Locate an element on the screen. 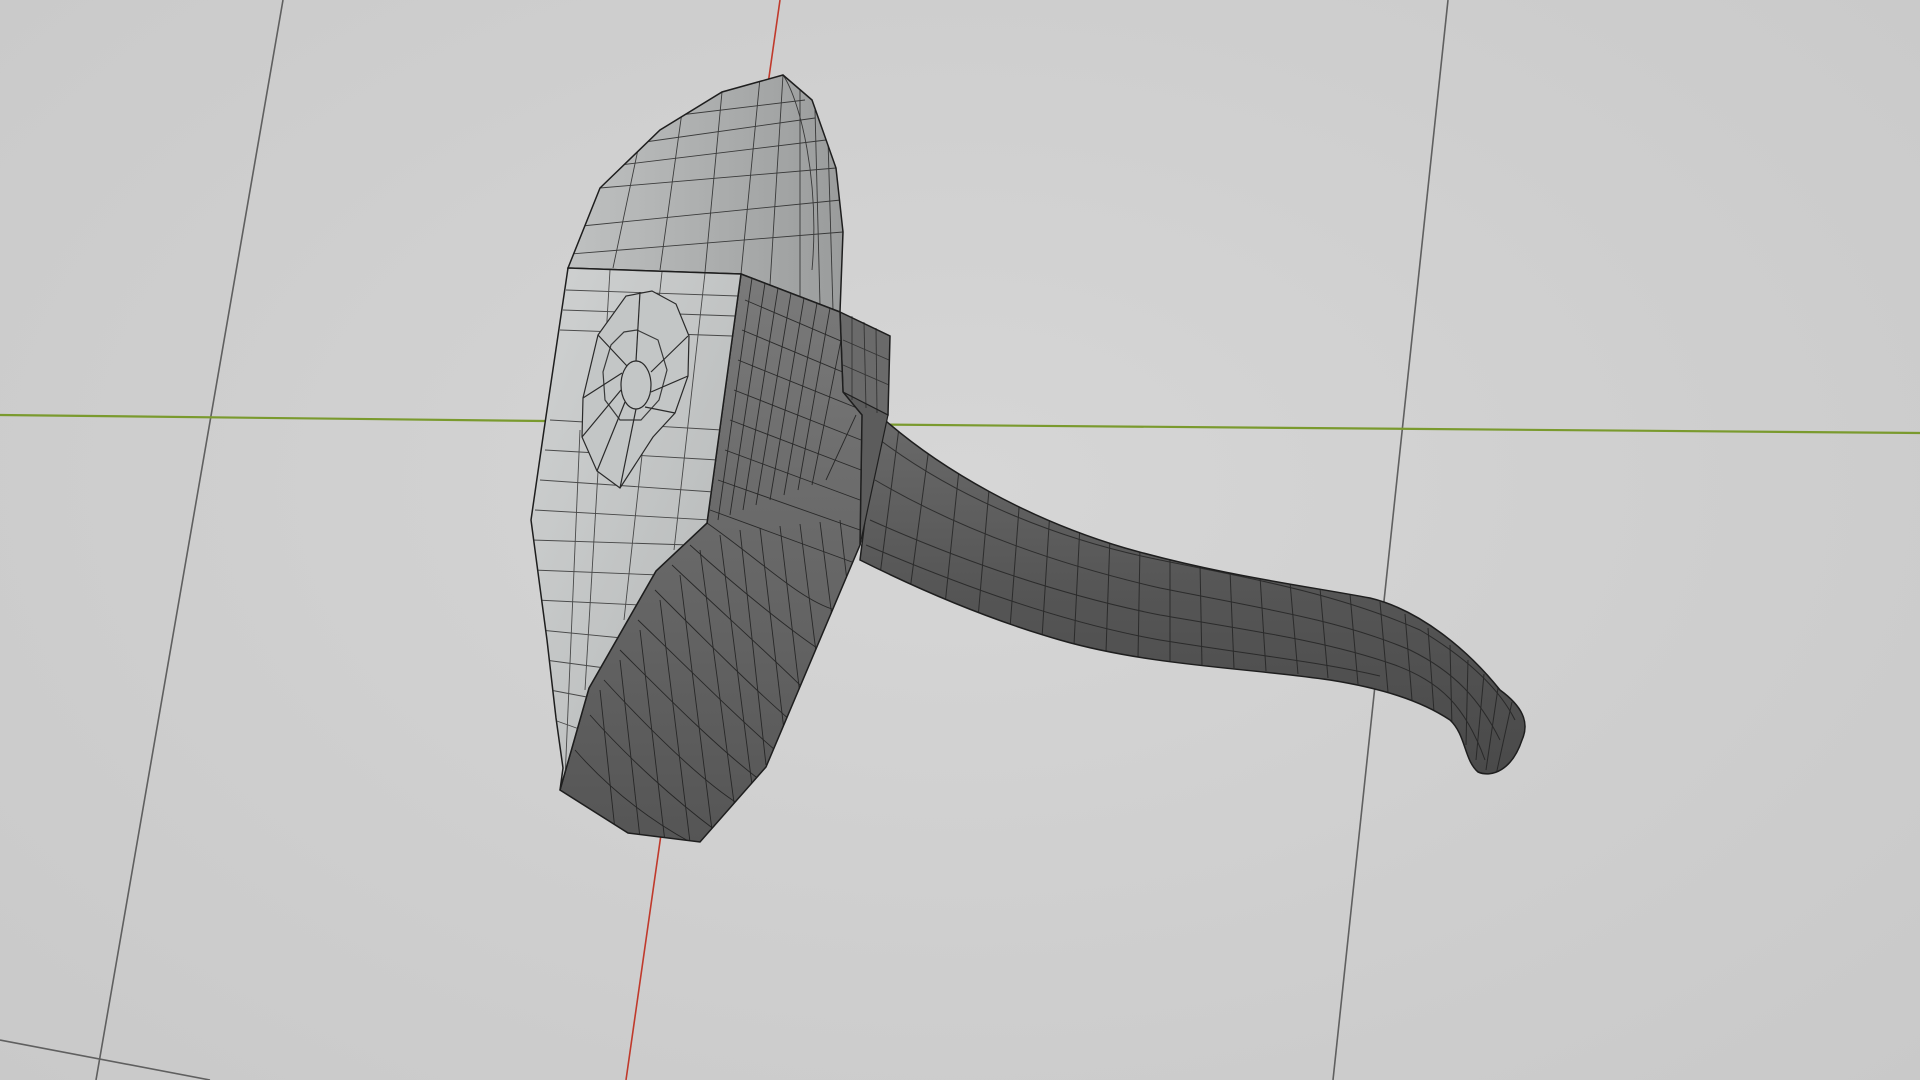 This screenshot has width=1920, height=1080. y-axis-line-behind is located at coordinates (1363, 428).